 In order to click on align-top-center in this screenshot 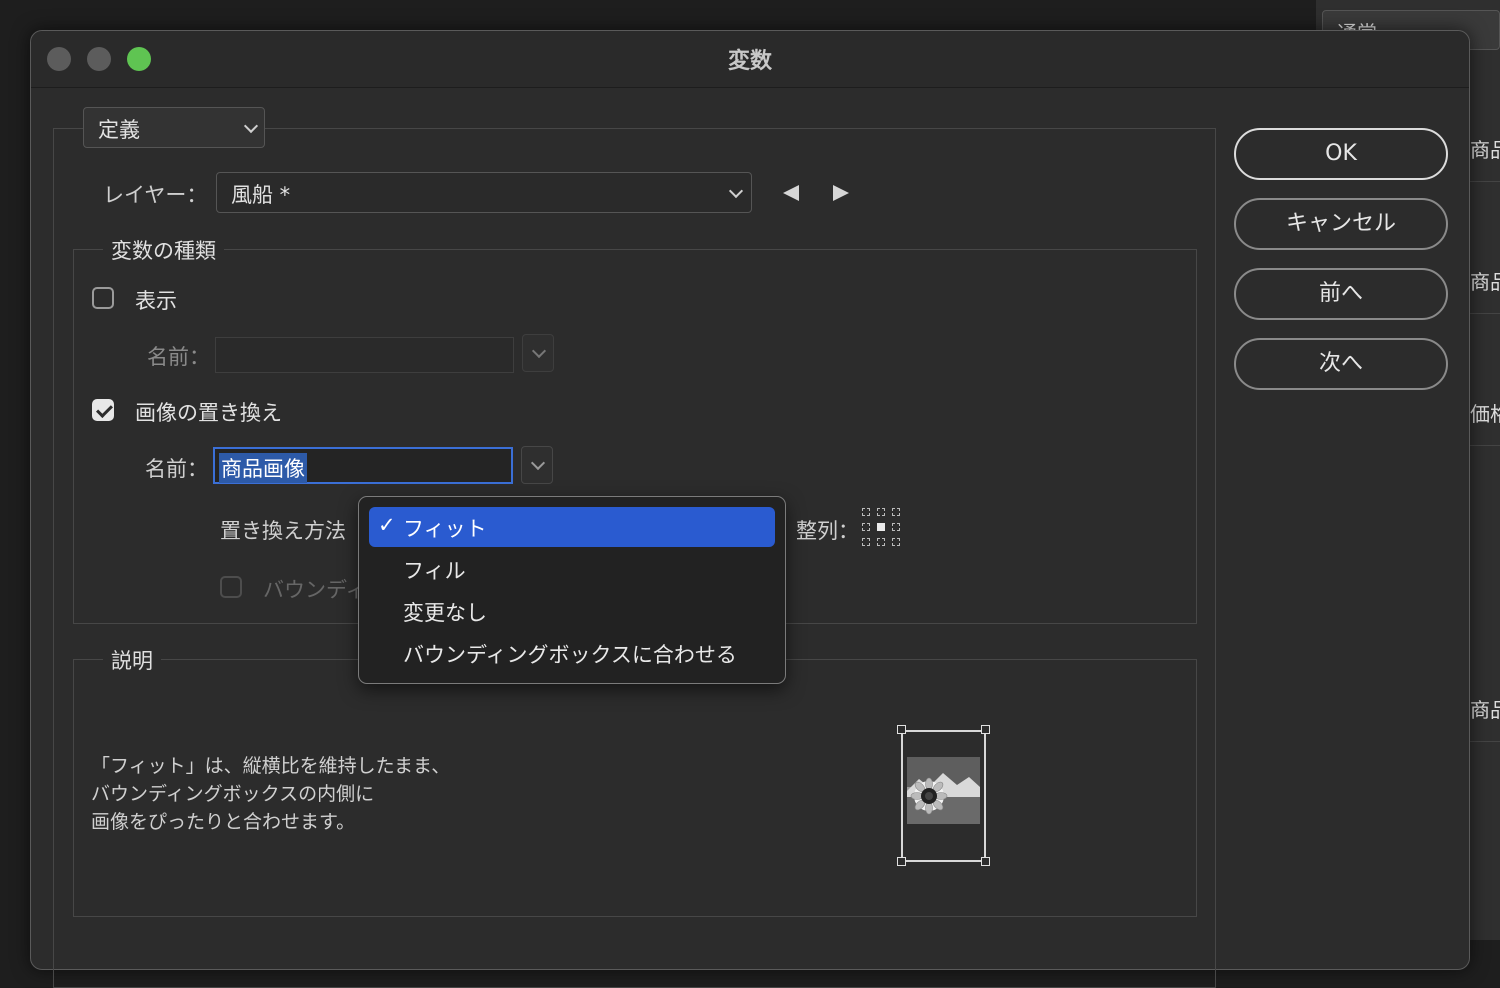, I will do `click(881, 512)`.